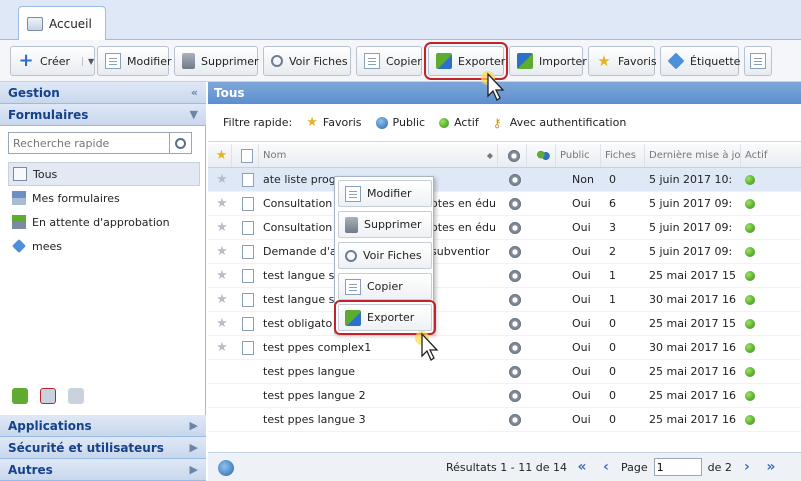 The image size is (801, 481). I want to click on table-row: ★ test langue s Oui 1 30 mai 2017 16, so click(504, 300).